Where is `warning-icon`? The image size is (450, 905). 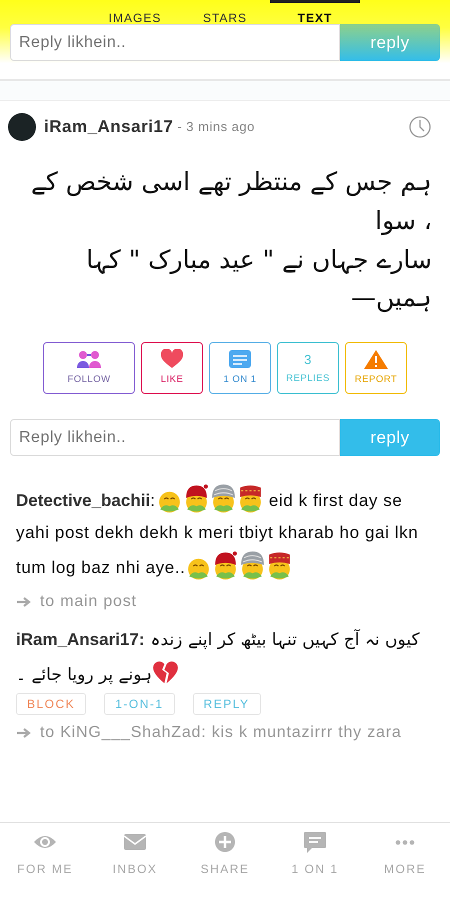 warning-icon is located at coordinates (376, 359).